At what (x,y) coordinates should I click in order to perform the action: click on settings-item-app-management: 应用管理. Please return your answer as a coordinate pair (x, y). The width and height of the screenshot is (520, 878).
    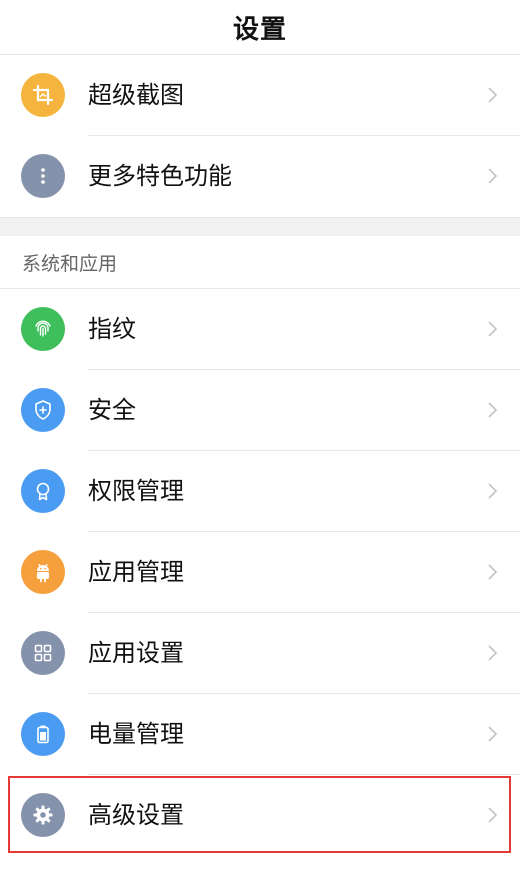
    Looking at the image, I should click on (260, 572).